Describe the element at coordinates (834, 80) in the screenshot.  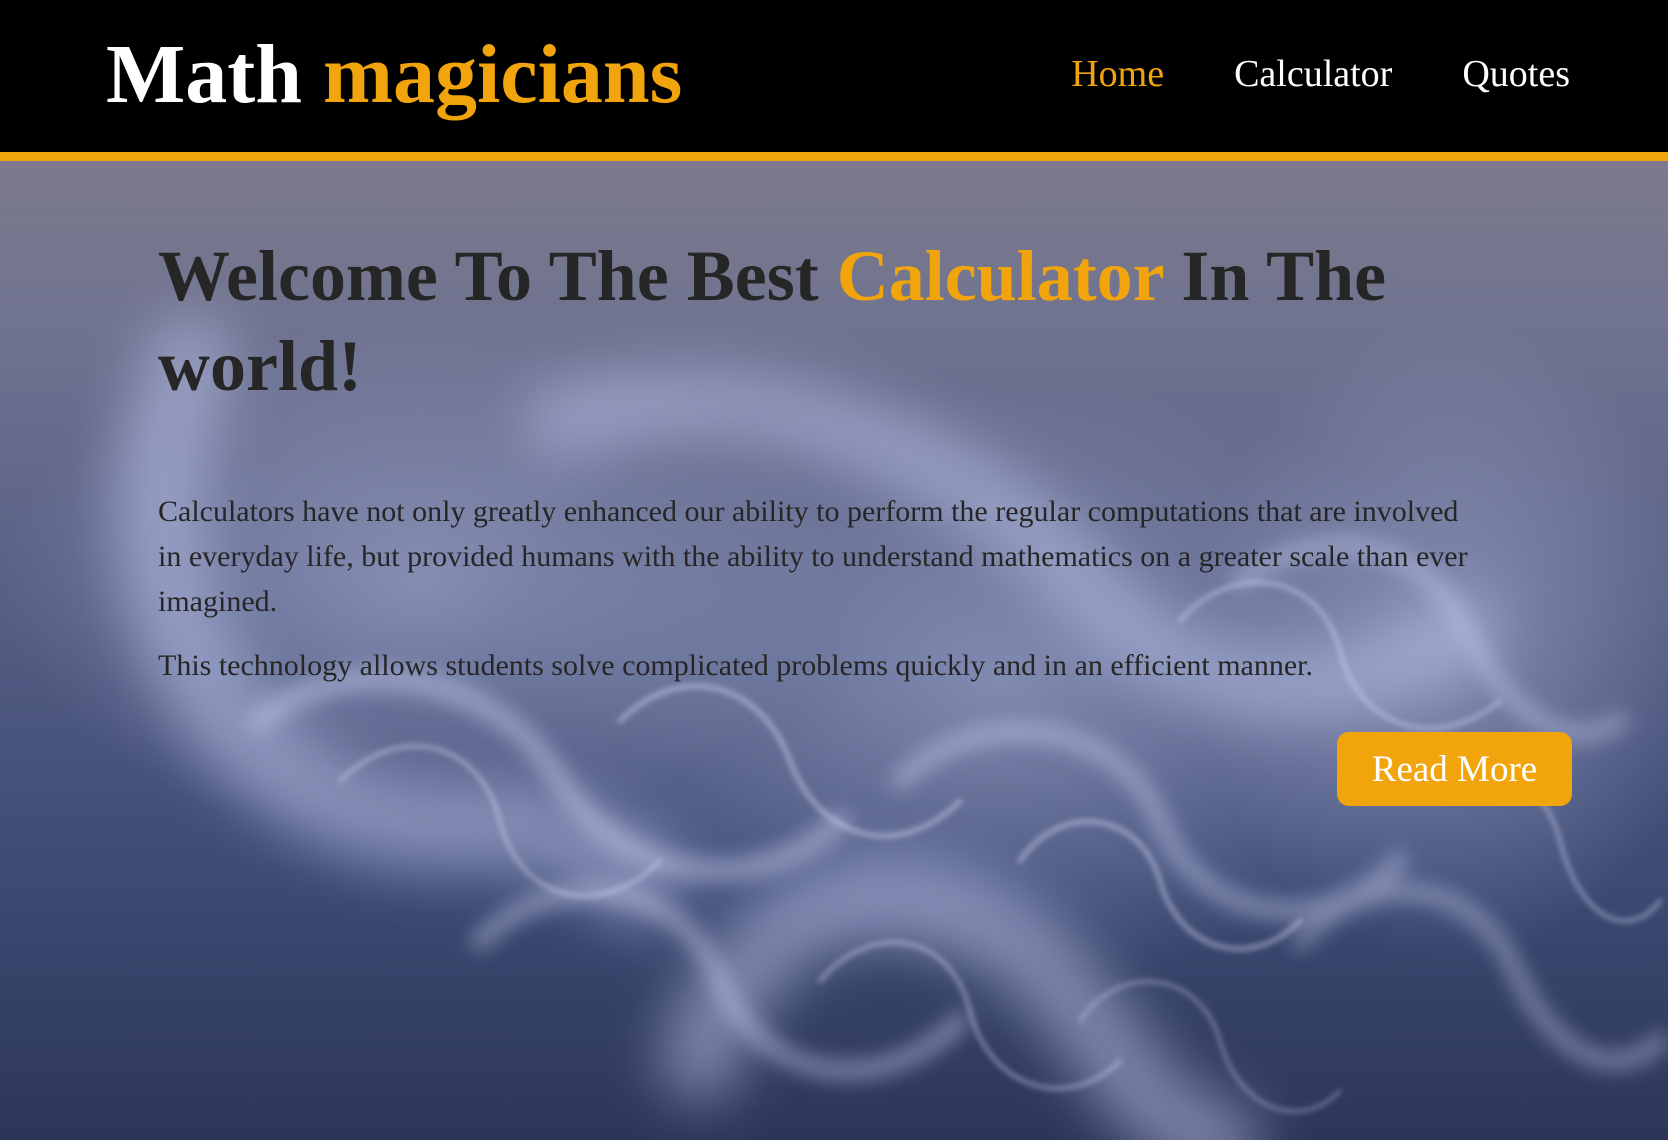
I see `site-header: Math magicians Home Calculator Quotes` at that location.